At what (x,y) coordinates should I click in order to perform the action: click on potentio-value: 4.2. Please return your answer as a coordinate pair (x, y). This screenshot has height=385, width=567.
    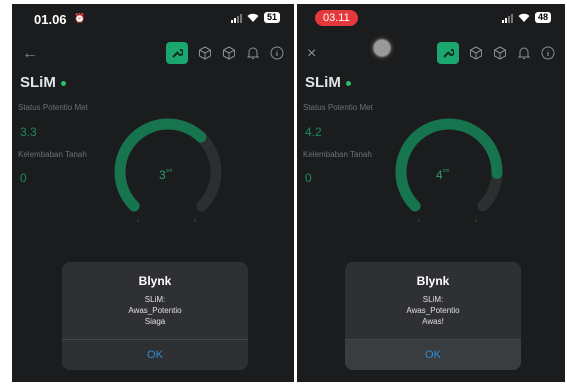
    Looking at the image, I should click on (313, 132).